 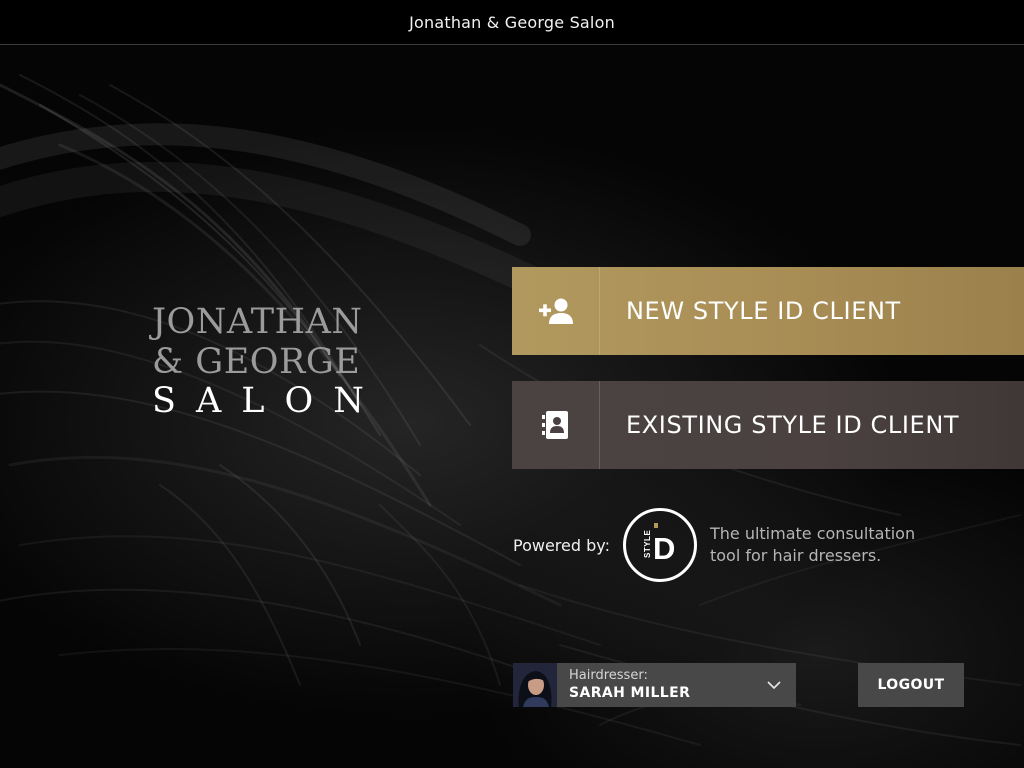 I want to click on logo-line-salon: SALON, so click(x=268, y=401).